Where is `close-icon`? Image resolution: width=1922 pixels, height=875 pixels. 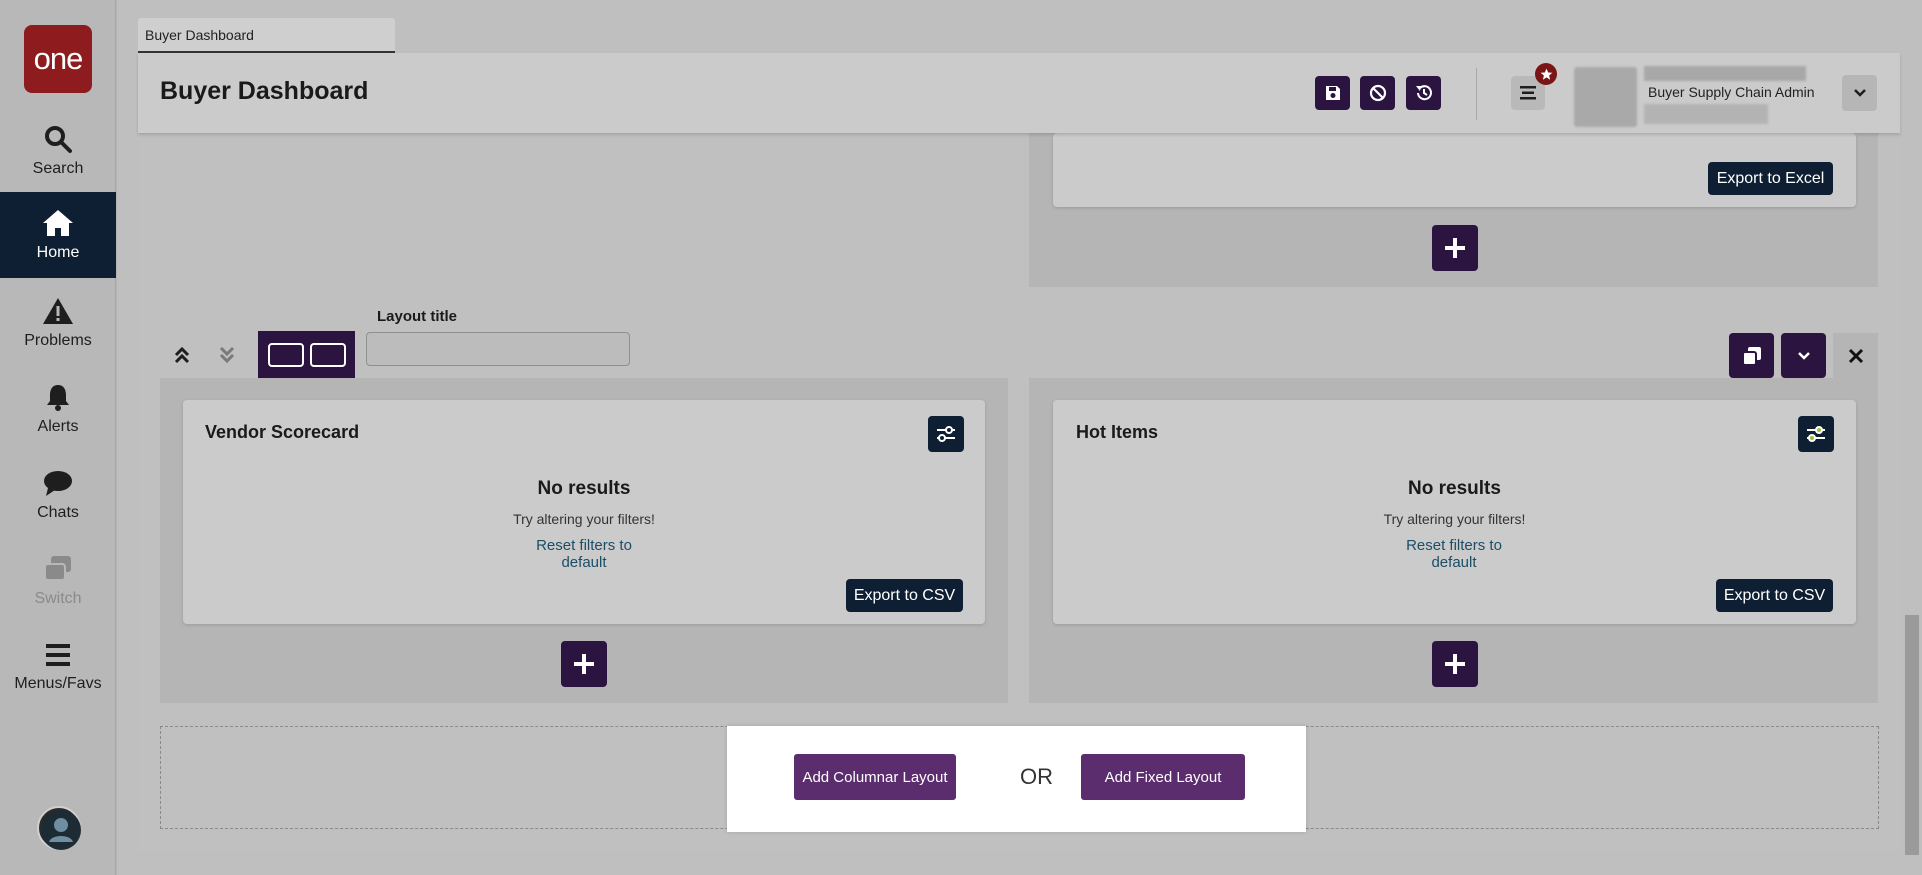
close-icon is located at coordinates (1855, 355).